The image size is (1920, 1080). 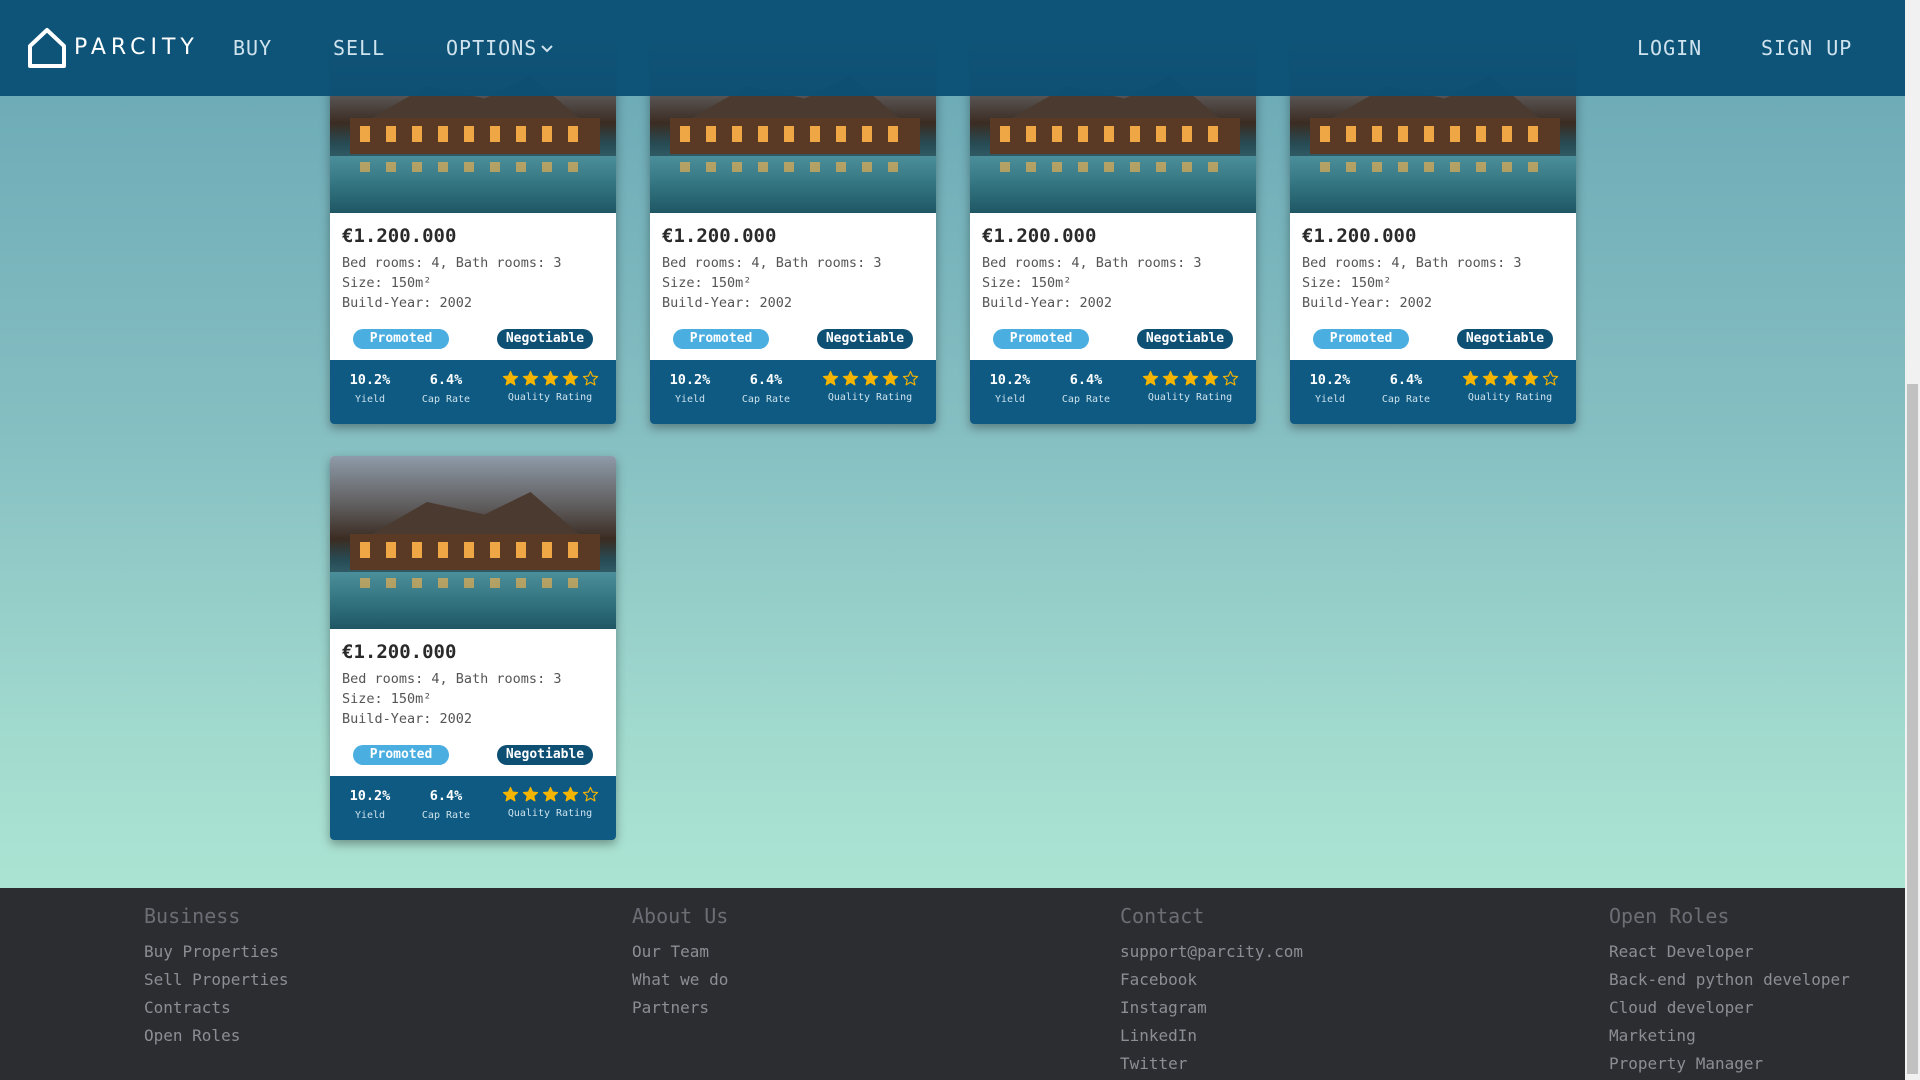 I want to click on metric-yield: 10.2% Yield, so click(x=1010, y=388).